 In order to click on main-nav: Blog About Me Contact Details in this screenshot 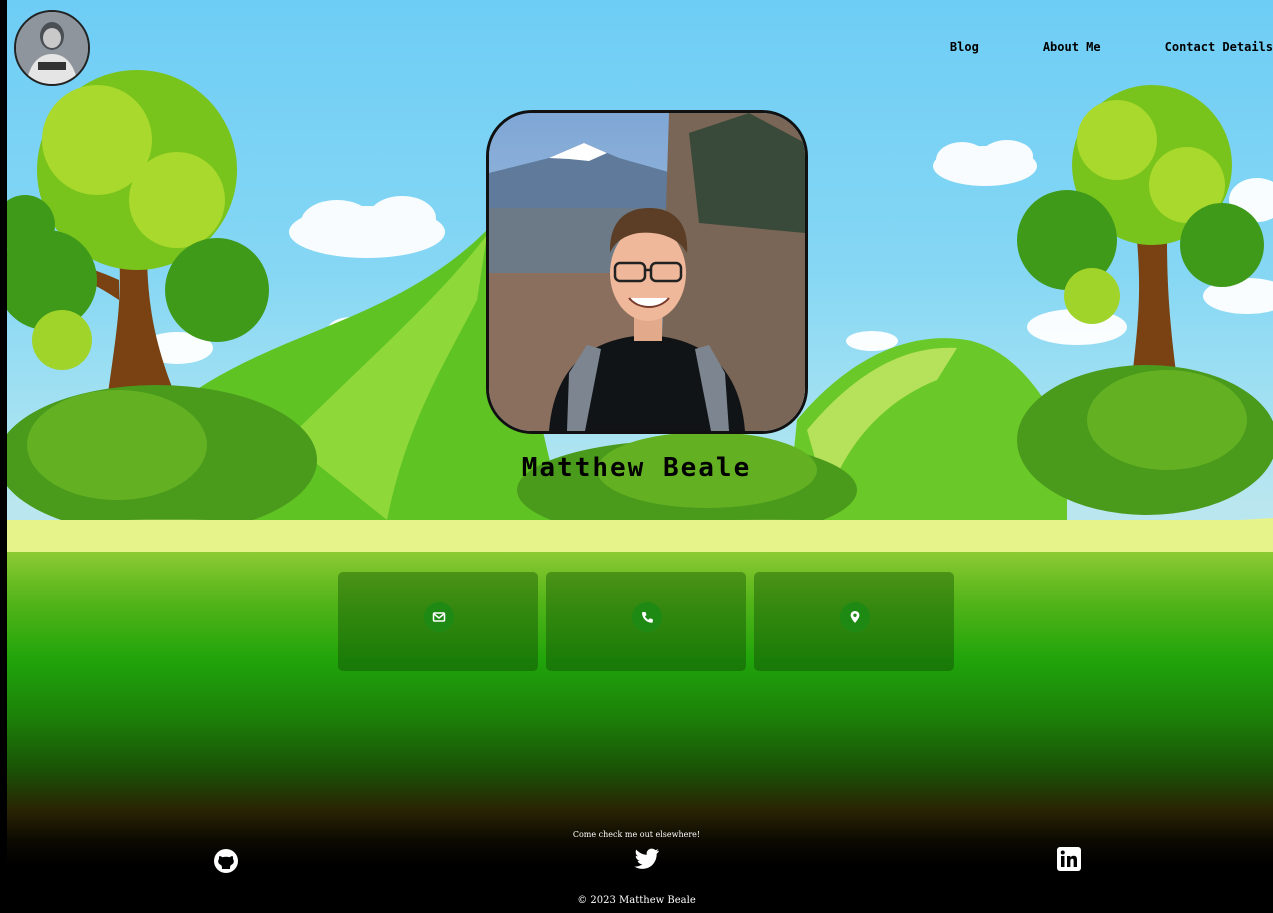, I will do `click(1111, 48)`.